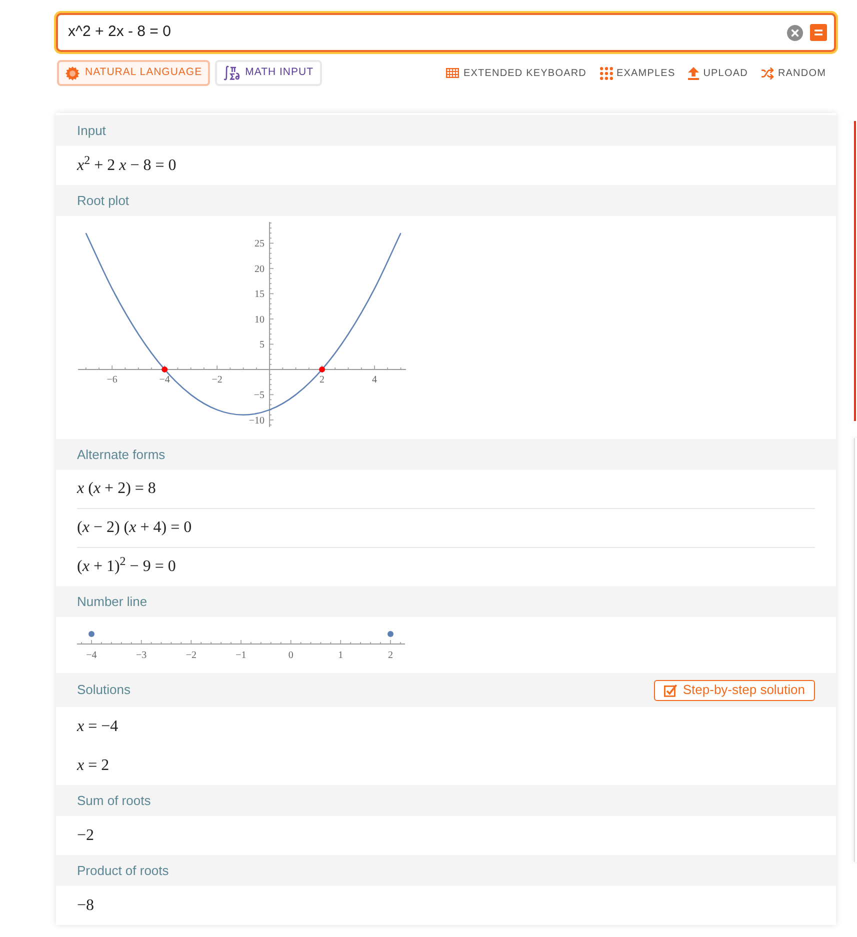  Describe the element at coordinates (694, 73) in the screenshot. I see `upload-icon` at that location.